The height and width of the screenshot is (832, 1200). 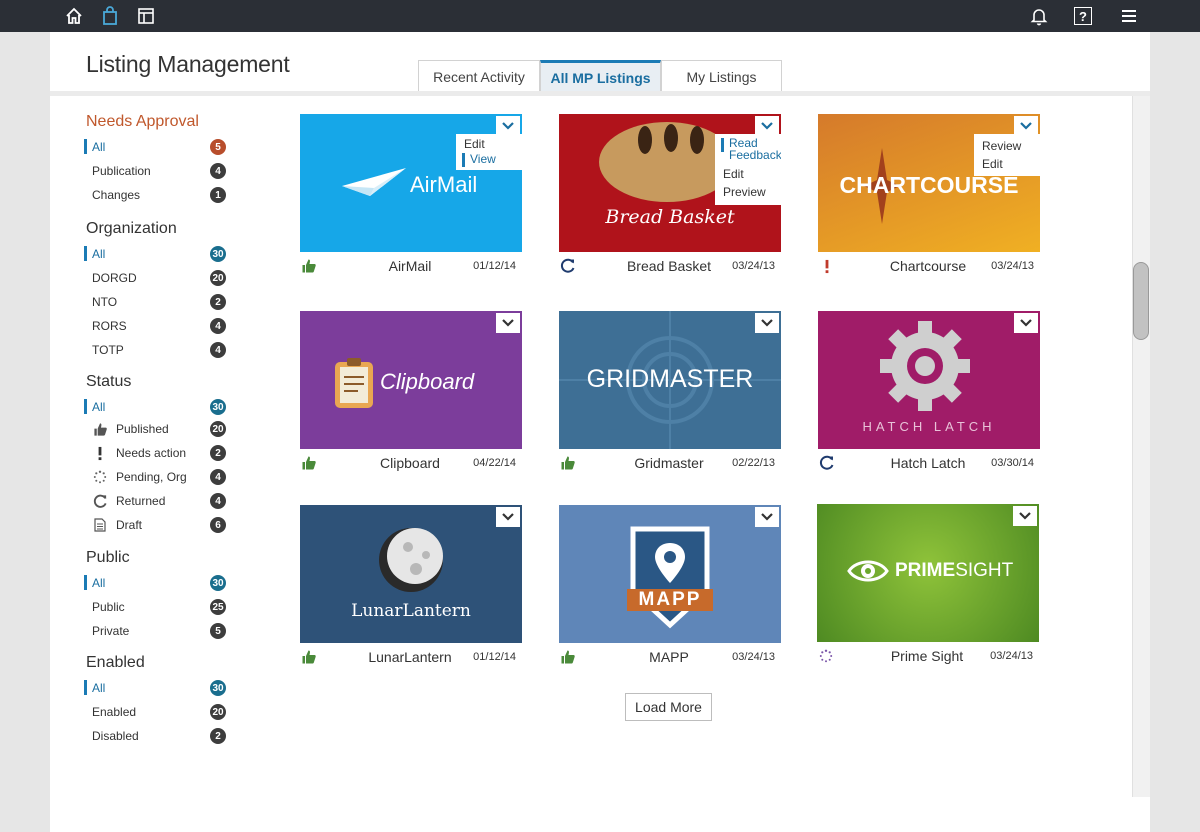 What do you see at coordinates (494, 266) in the screenshot?
I see `listing-date: 01/12/14` at bounding box center [494, 266].